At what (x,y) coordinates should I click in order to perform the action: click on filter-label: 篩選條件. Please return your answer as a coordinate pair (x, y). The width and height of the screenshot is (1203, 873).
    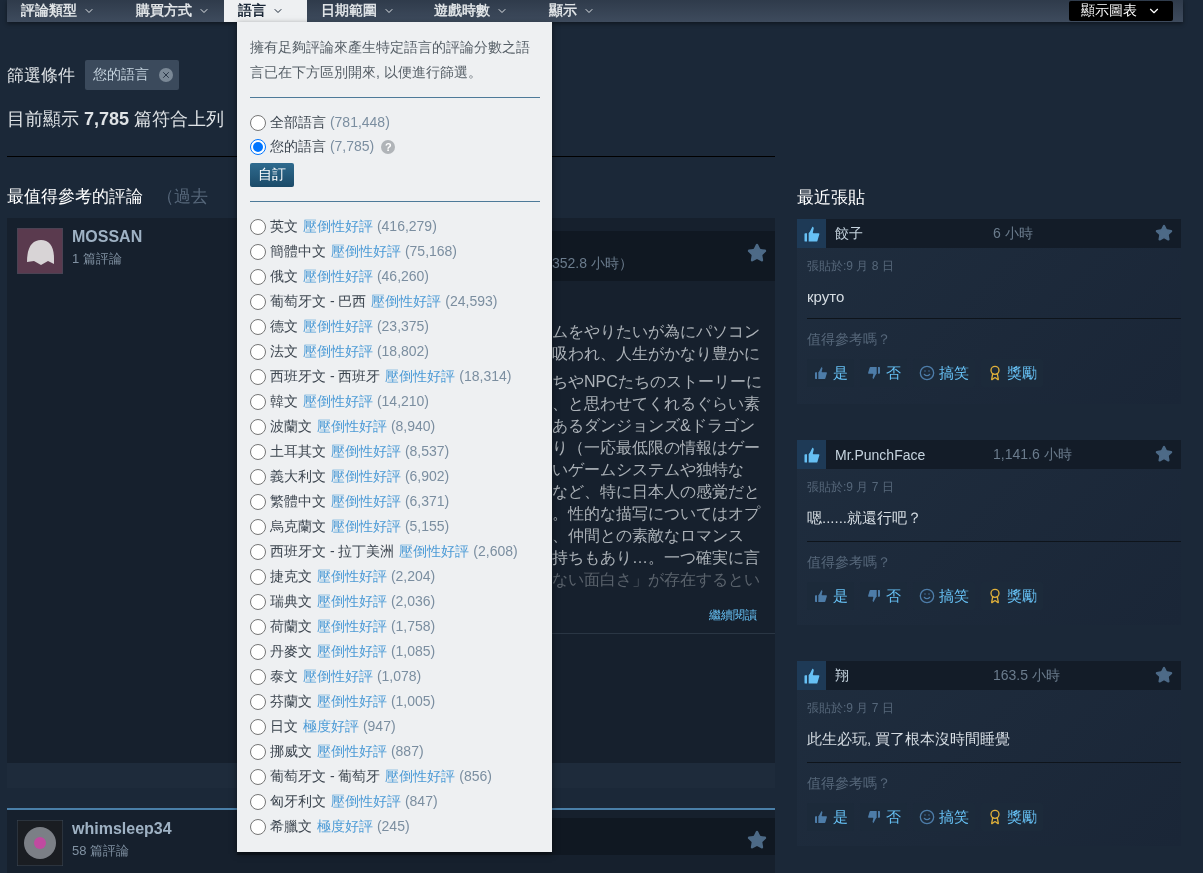
    Looking at the image, I should click on (41, 75).